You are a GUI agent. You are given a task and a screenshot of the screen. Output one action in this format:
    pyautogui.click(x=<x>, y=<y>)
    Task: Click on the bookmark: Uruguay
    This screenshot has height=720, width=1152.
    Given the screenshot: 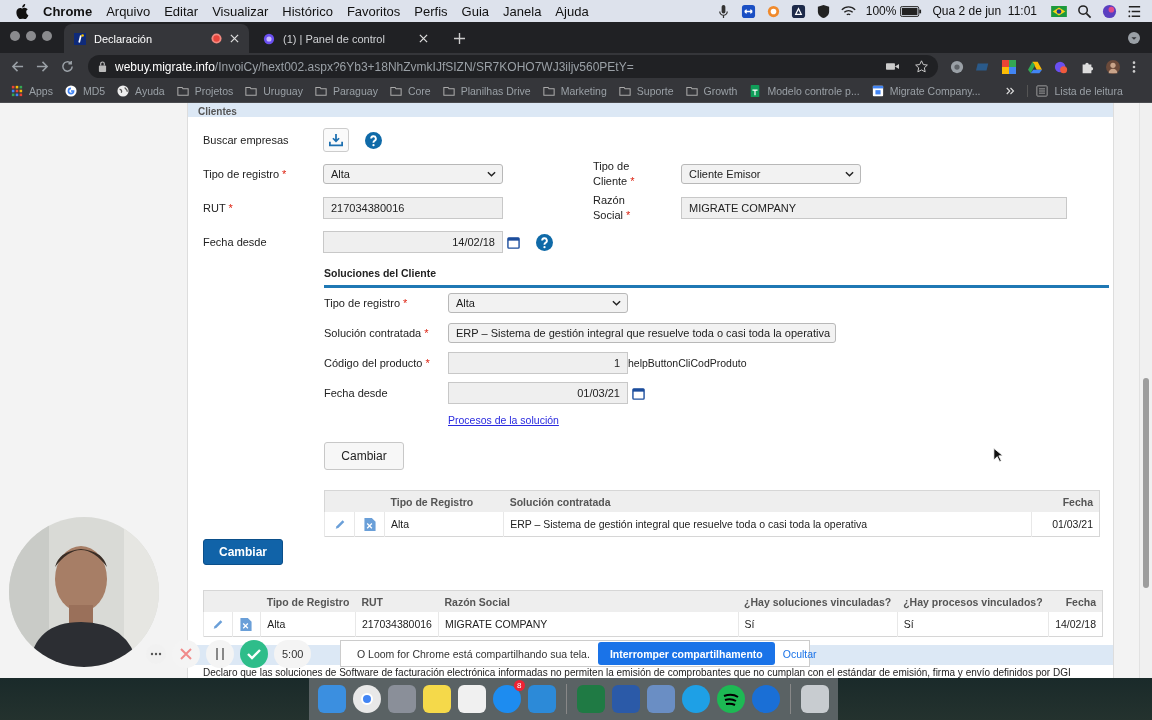 What is the action you would take?
    pyautogui.click(x=274, y=91)
    